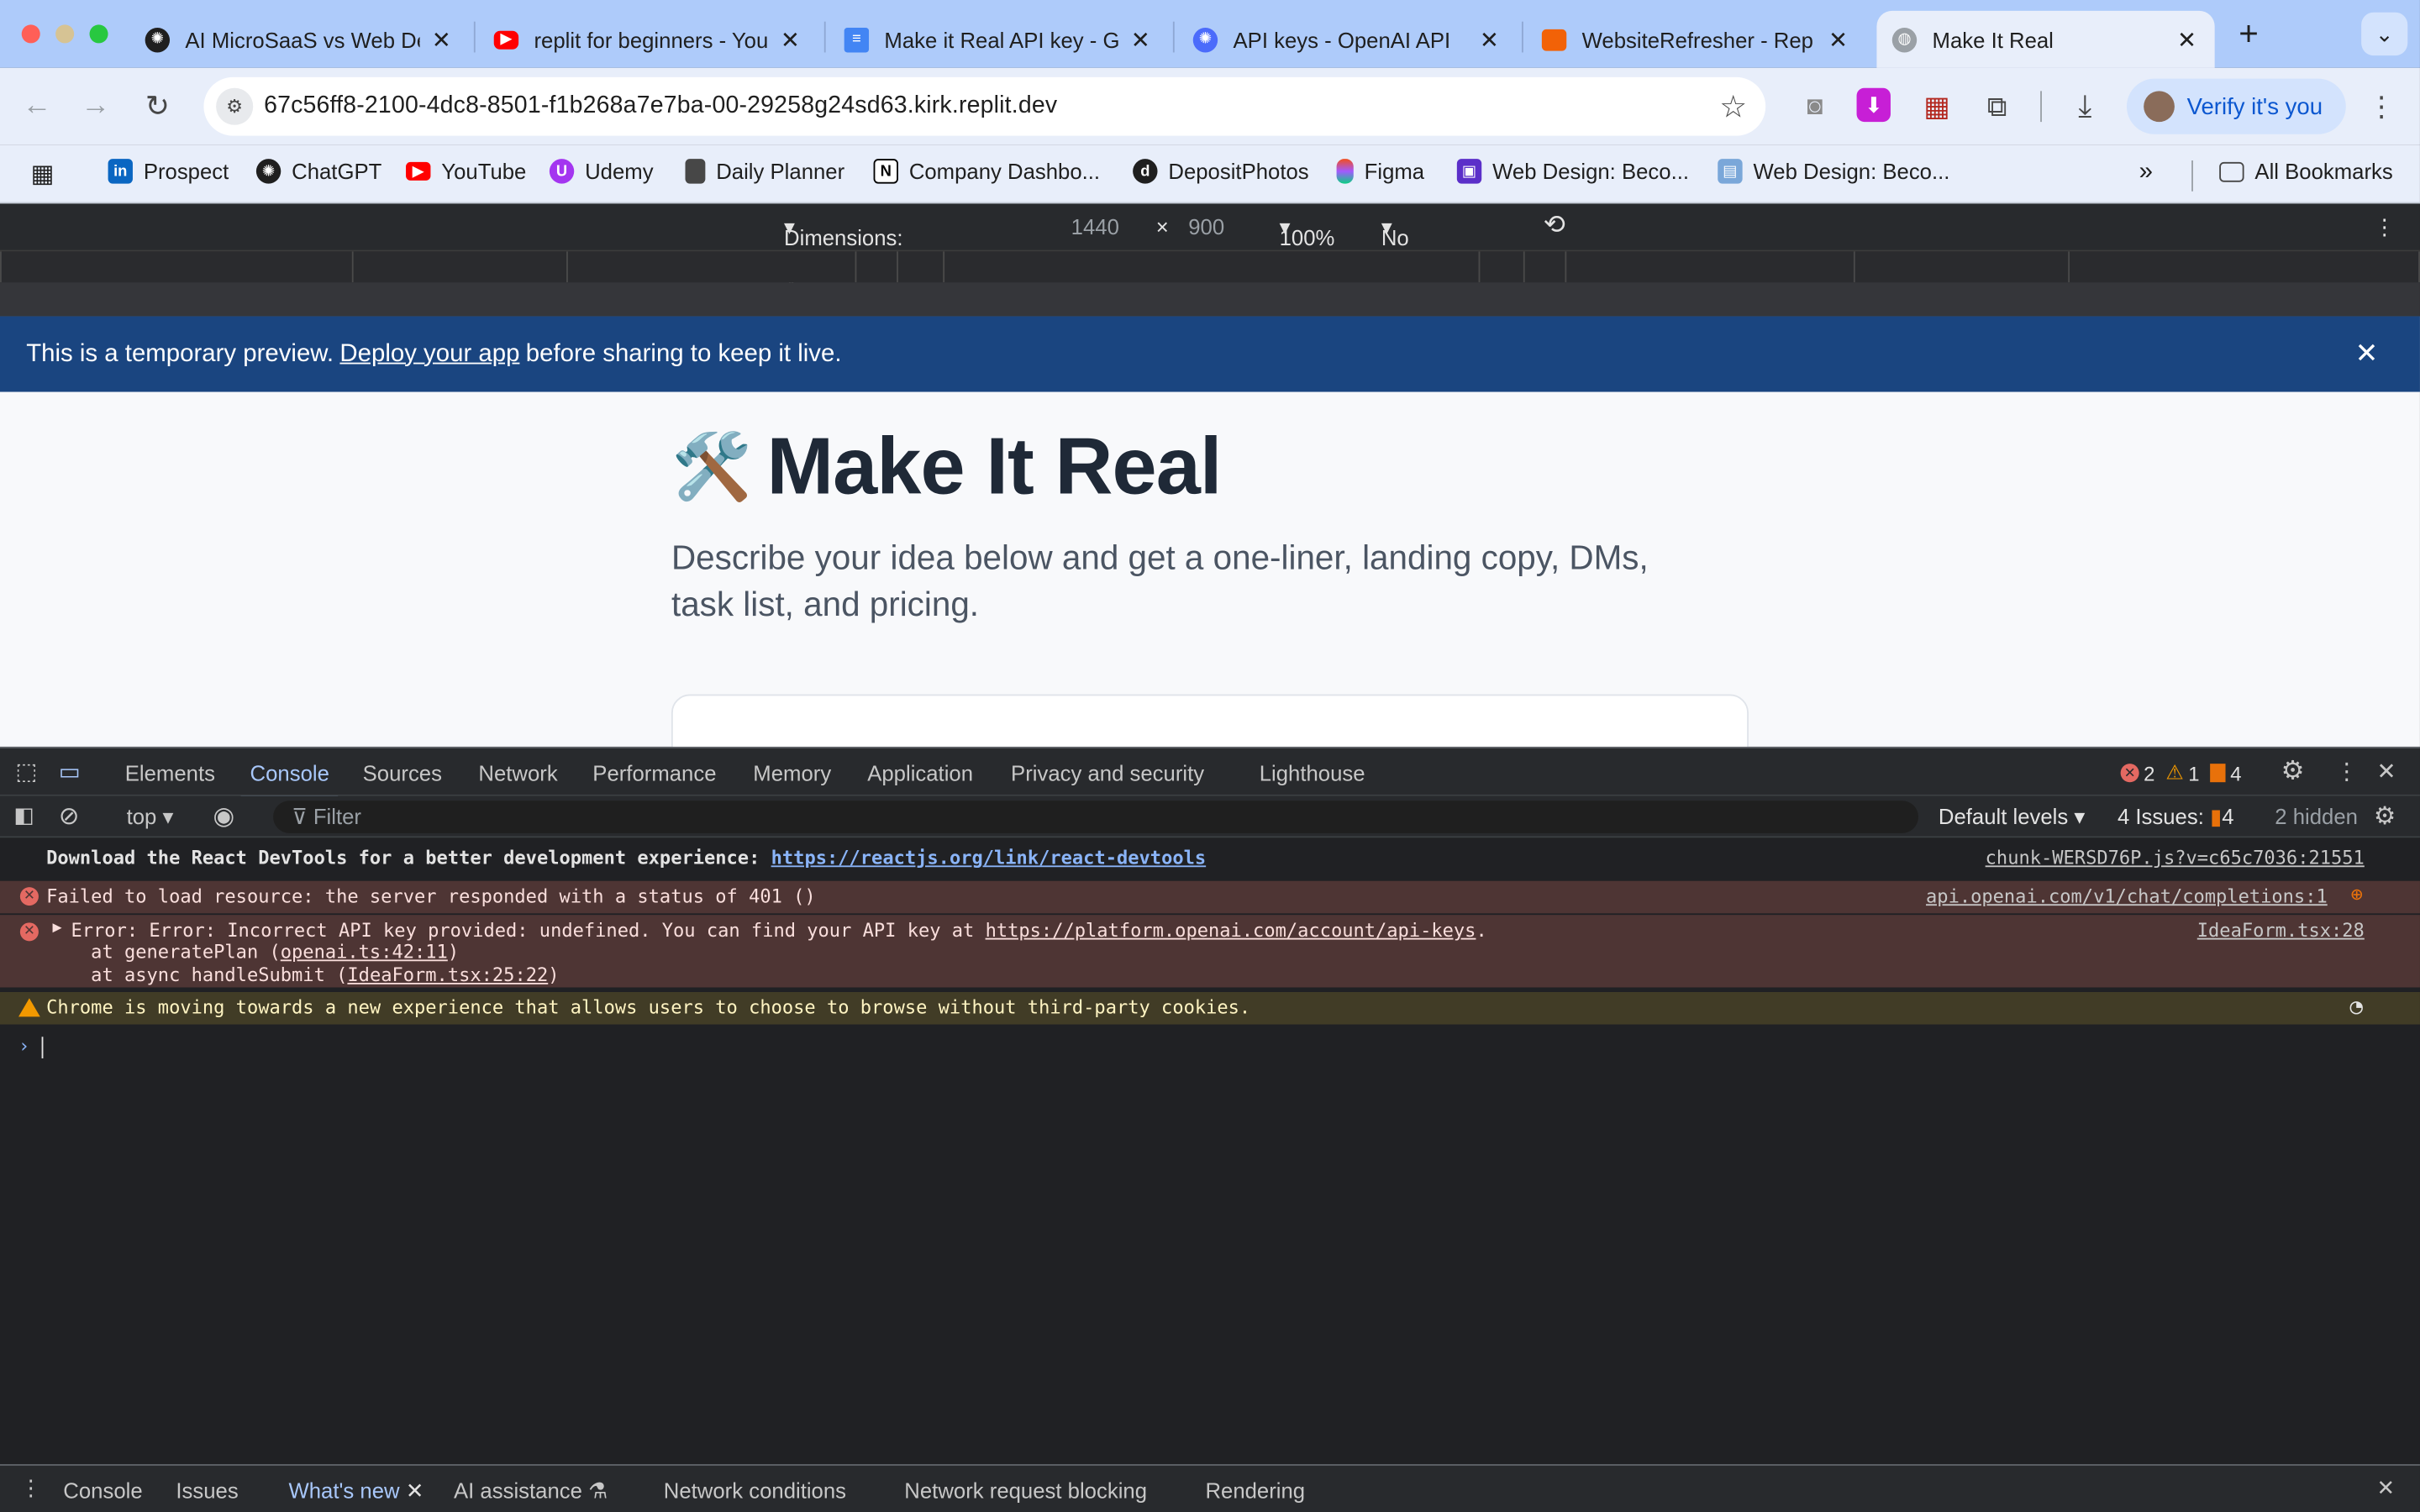  Describe the element at coordinates (318, 171) in the screenshot. I see `bookmark-chatgpt: ✺ ChatGPT` at that location.